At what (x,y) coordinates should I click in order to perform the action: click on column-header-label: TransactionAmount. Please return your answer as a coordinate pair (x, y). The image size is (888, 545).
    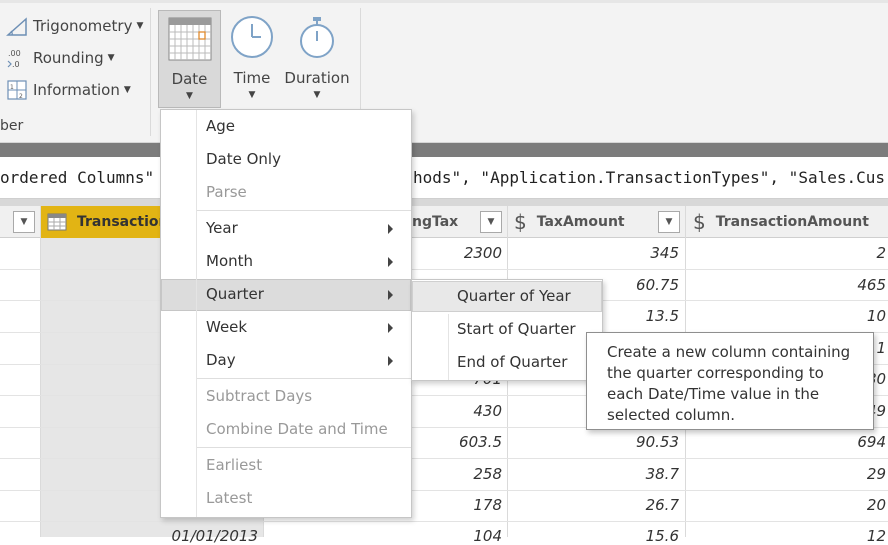
    Looking at the image, I should click on (792, 222).